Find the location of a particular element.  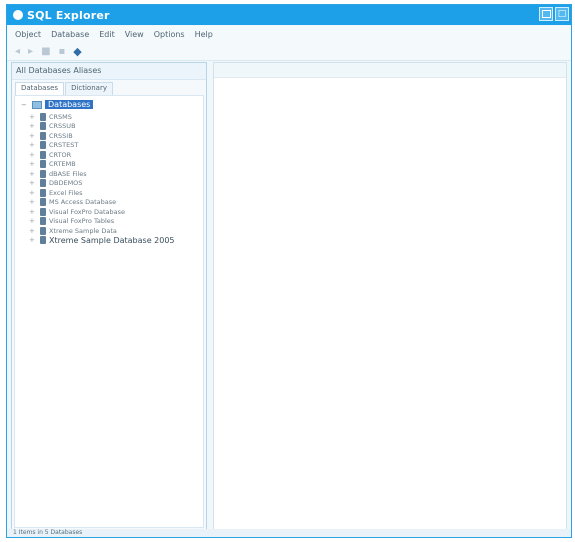

tree-item: + Xtreme Sample Data is located at coordinates (102, 231).